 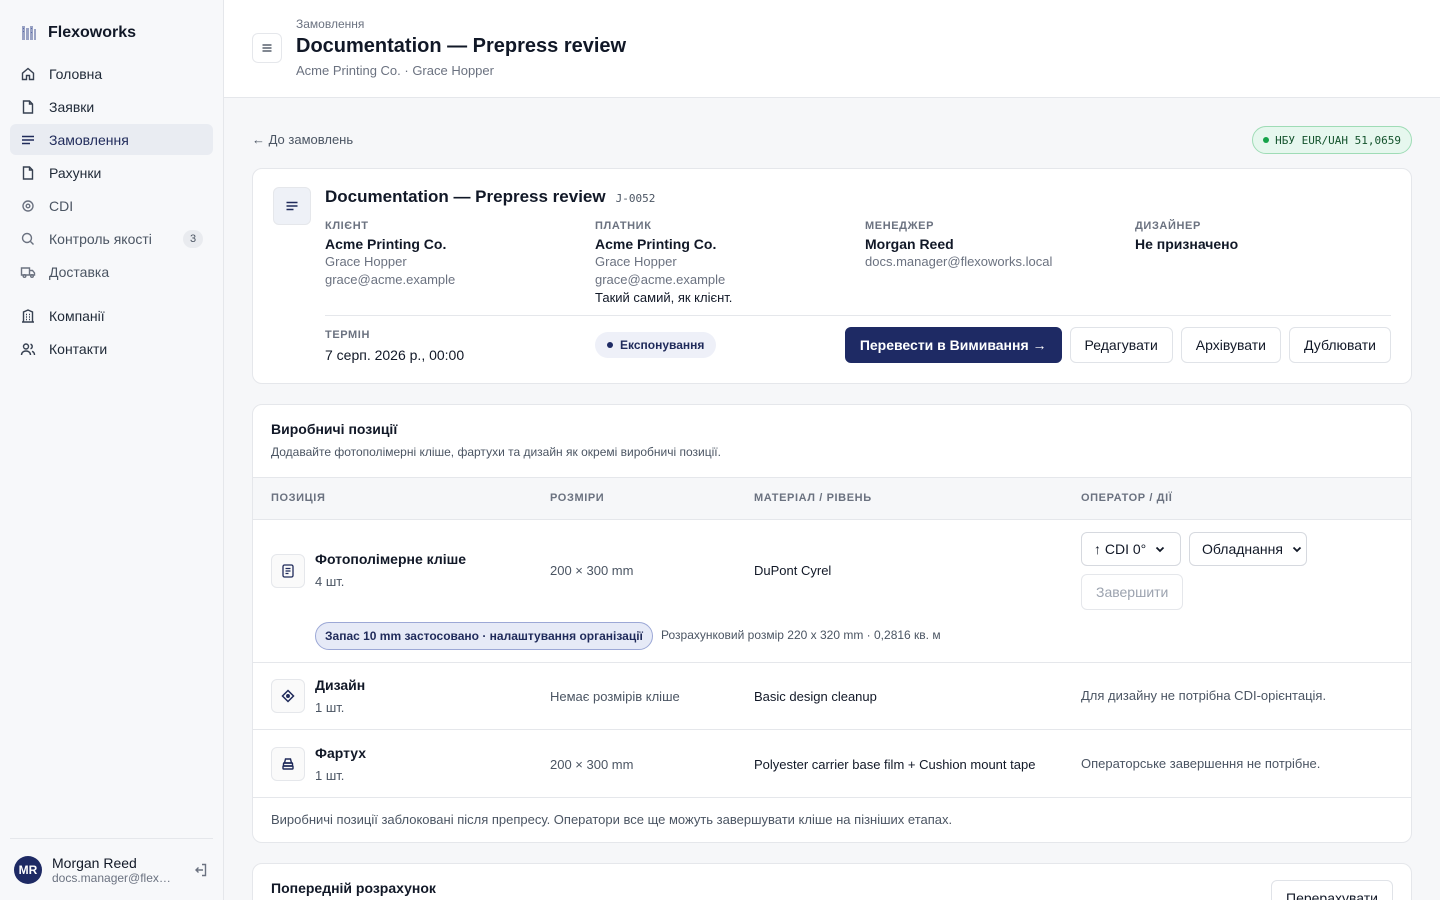 What do you see at coordinates (28, 140) in the screenshot?
I see `list-icon` at bounding box center [28, 140].